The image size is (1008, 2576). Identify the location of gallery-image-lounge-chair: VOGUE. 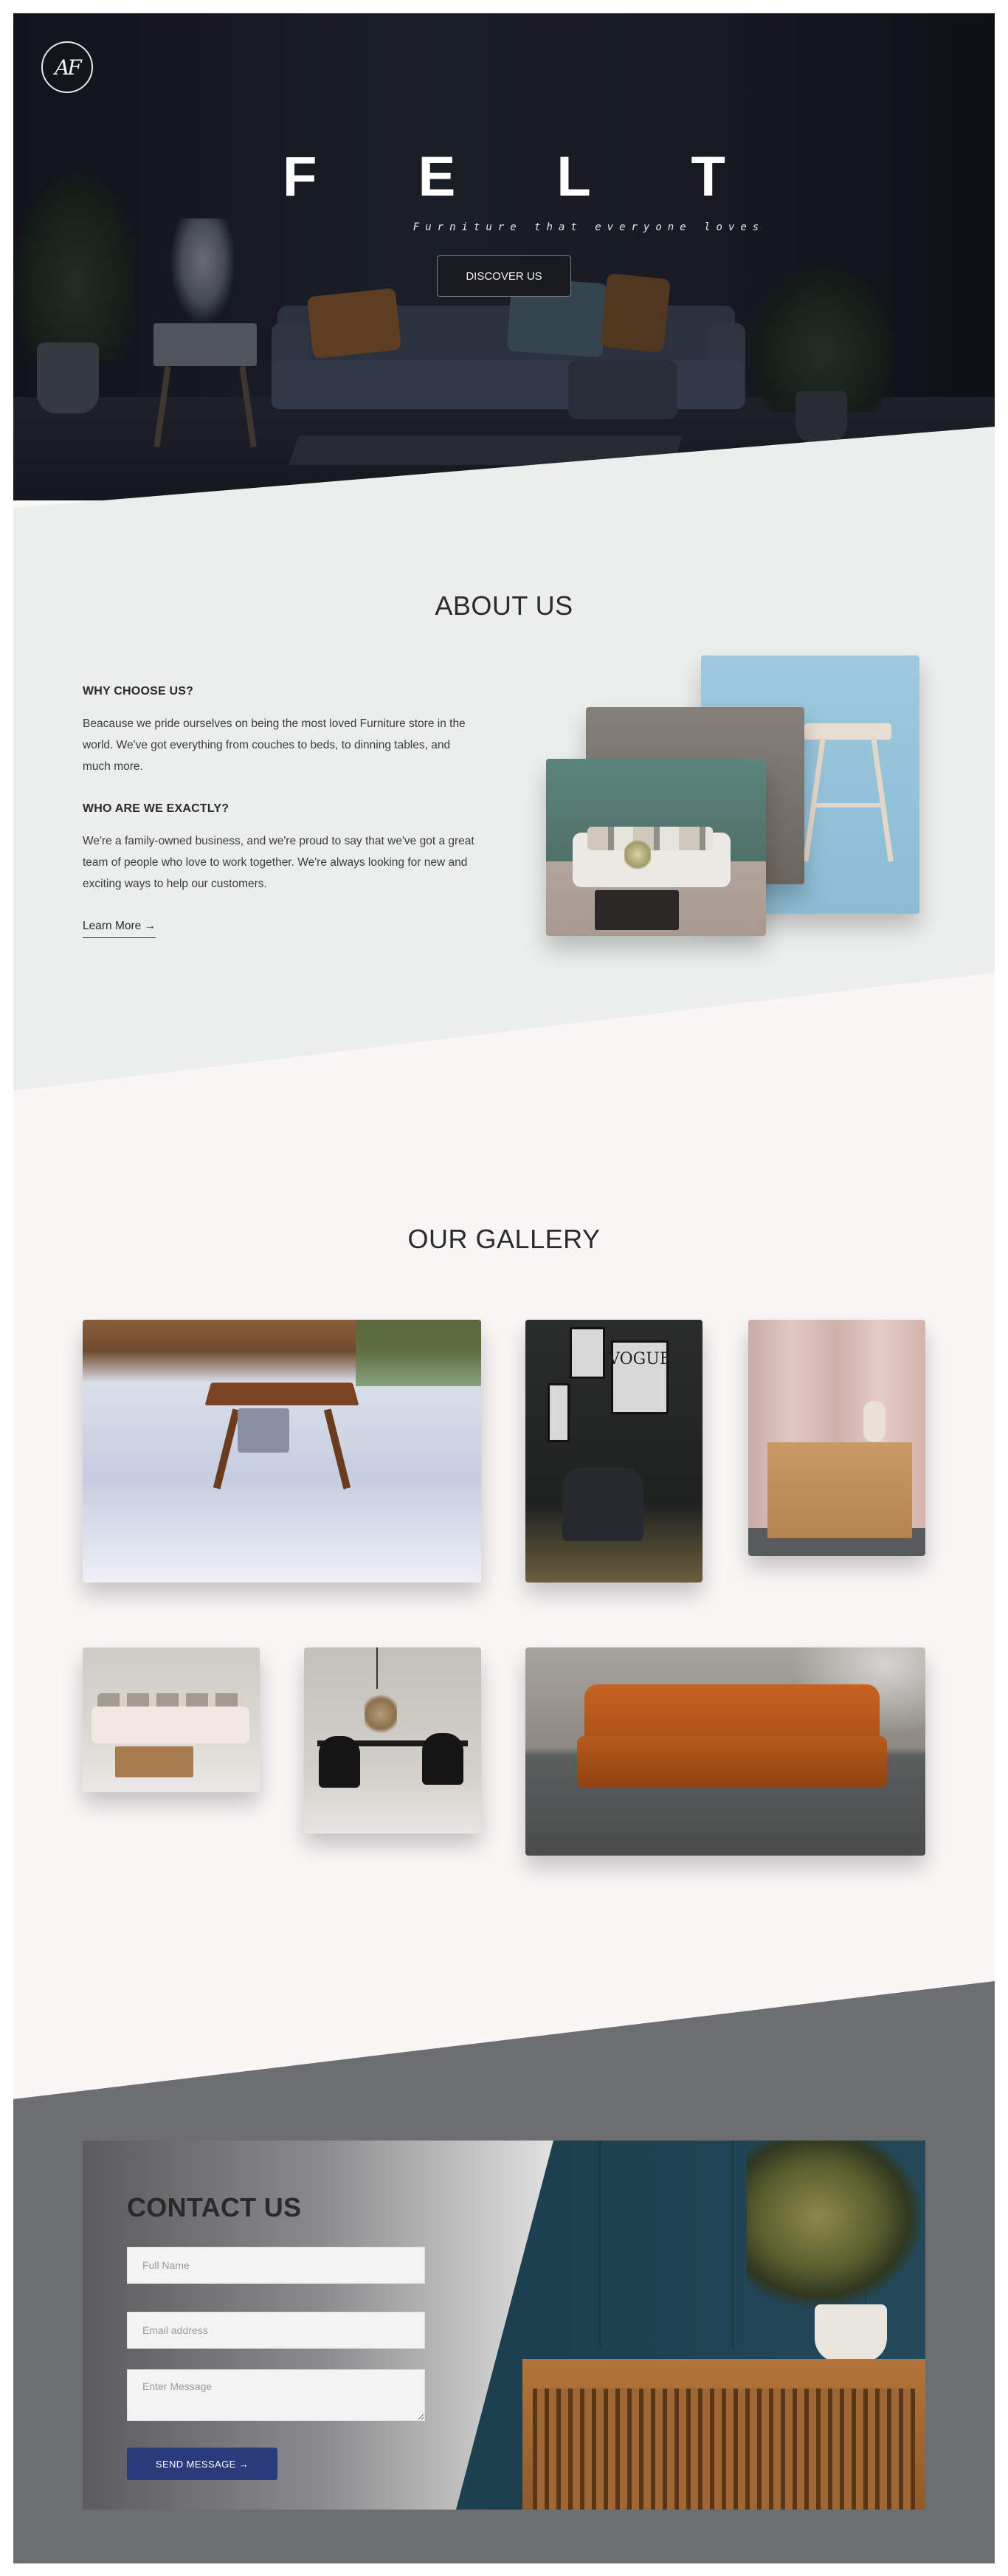
(614, 1452).